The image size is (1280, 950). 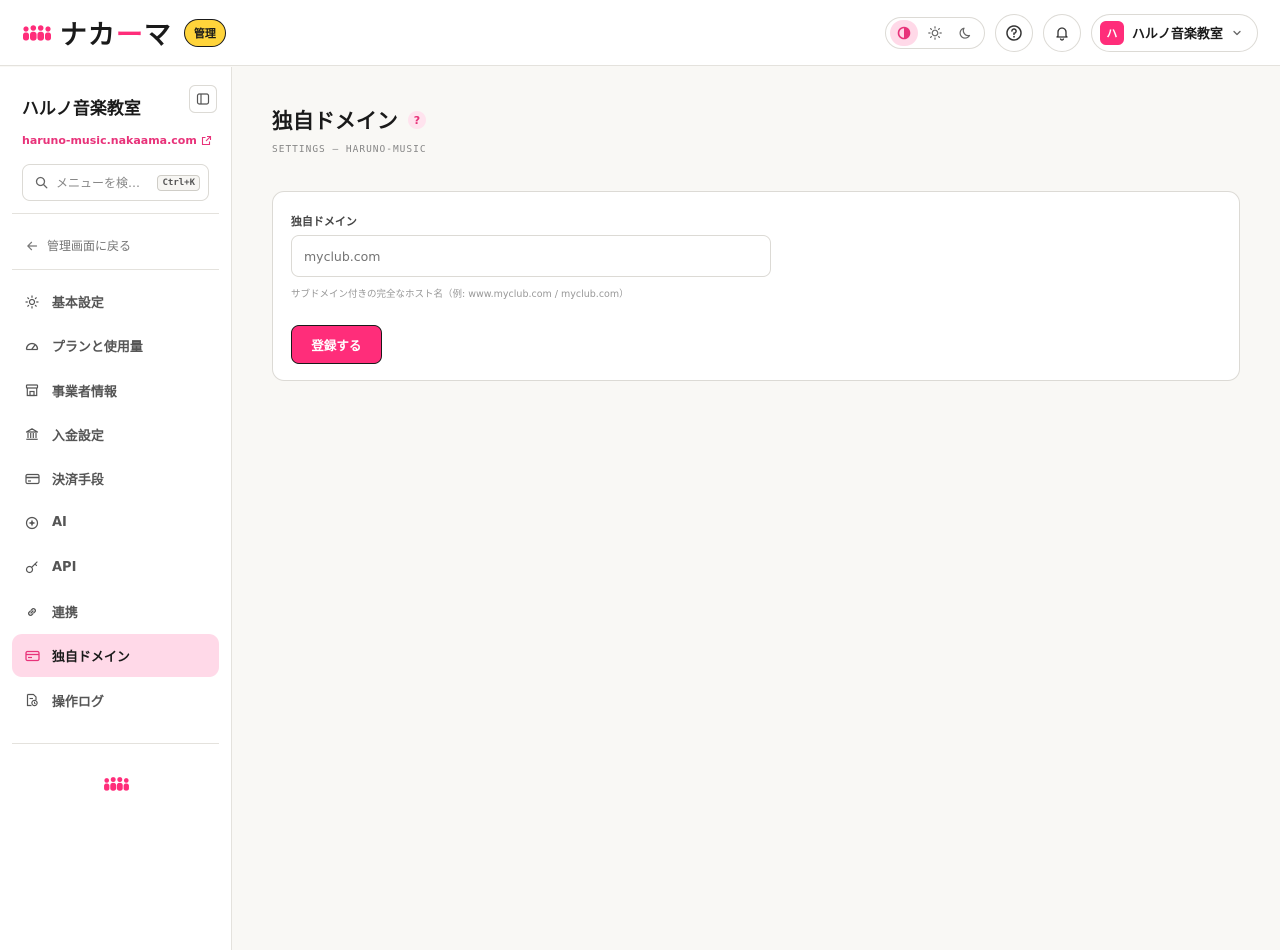 I want to click on page-title: 独自ドメイン ?, so click(x=349, y=120).